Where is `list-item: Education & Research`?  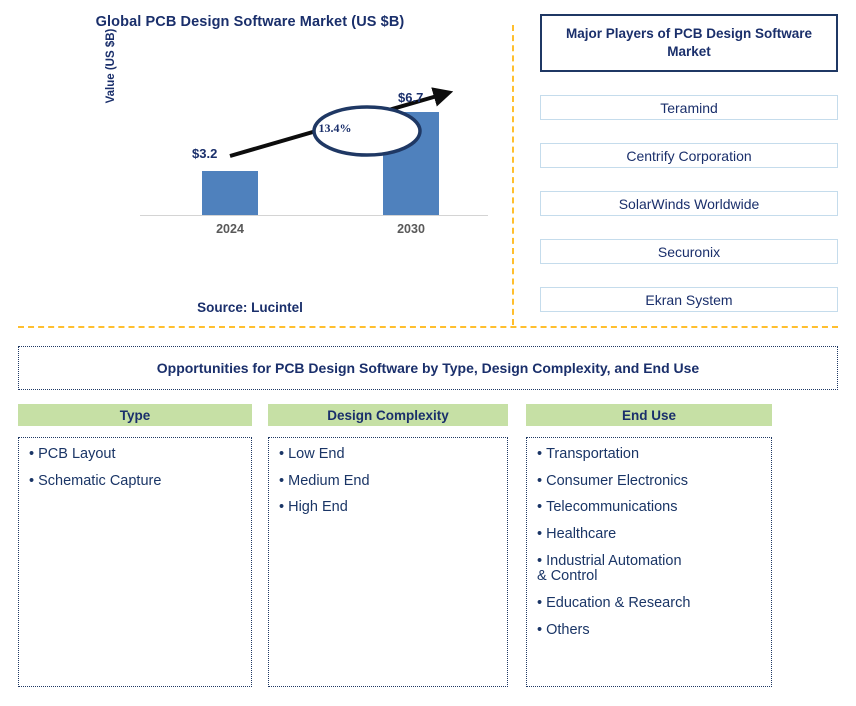
list-item: Education & Research is located at coordinates (652, 603).